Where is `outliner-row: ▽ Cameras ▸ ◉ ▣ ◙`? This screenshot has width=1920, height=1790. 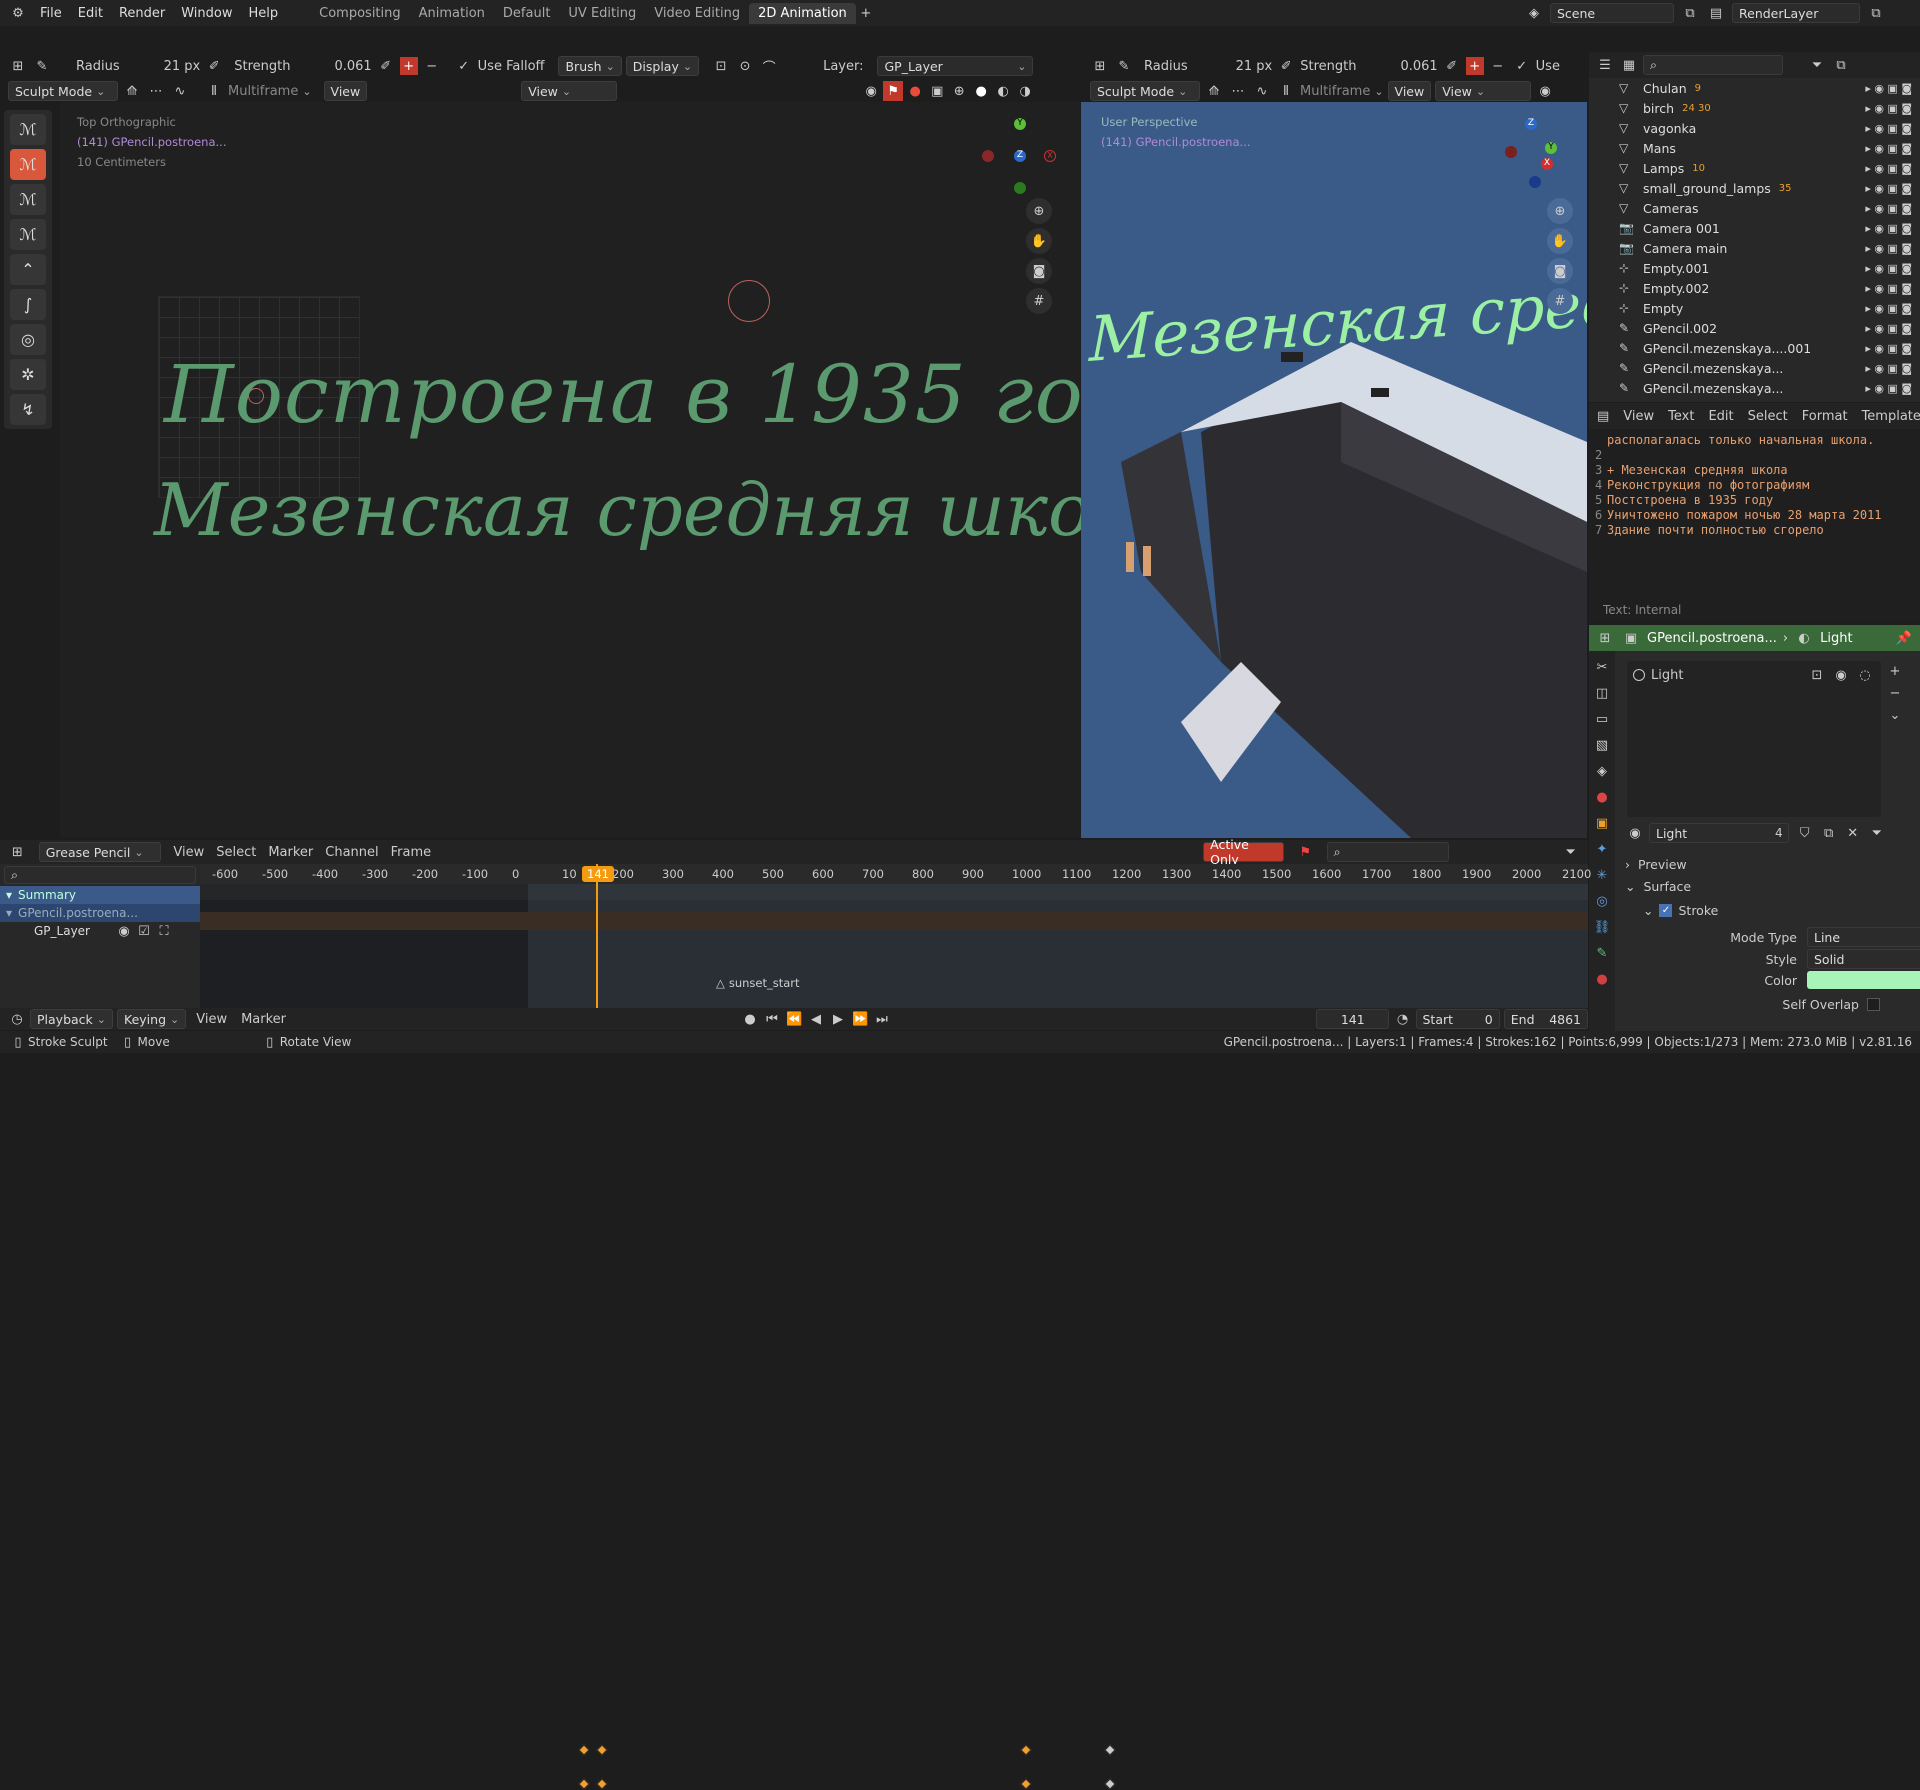
outliner-row: ▽ Cameras ▸ ◉ ▣ ◙ is located at coordinates (1769, 208).